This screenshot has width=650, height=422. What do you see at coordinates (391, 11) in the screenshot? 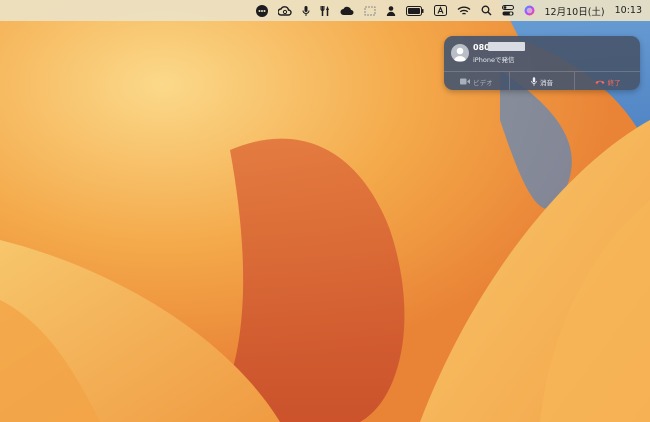
I see `user-icon` at bounding box center [391, 11].